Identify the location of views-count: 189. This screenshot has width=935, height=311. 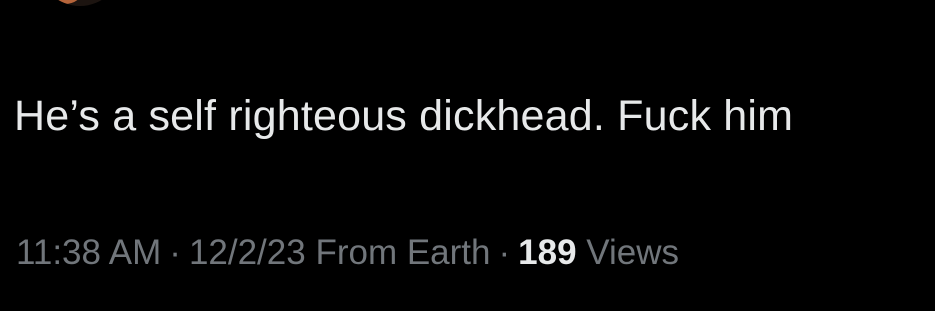
(547, 252).